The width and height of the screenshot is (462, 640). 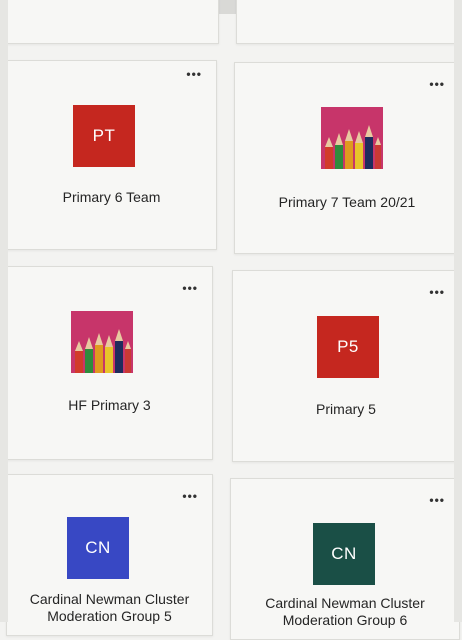 I want to click on team-card-partial-right, so click(x=348, y=22).